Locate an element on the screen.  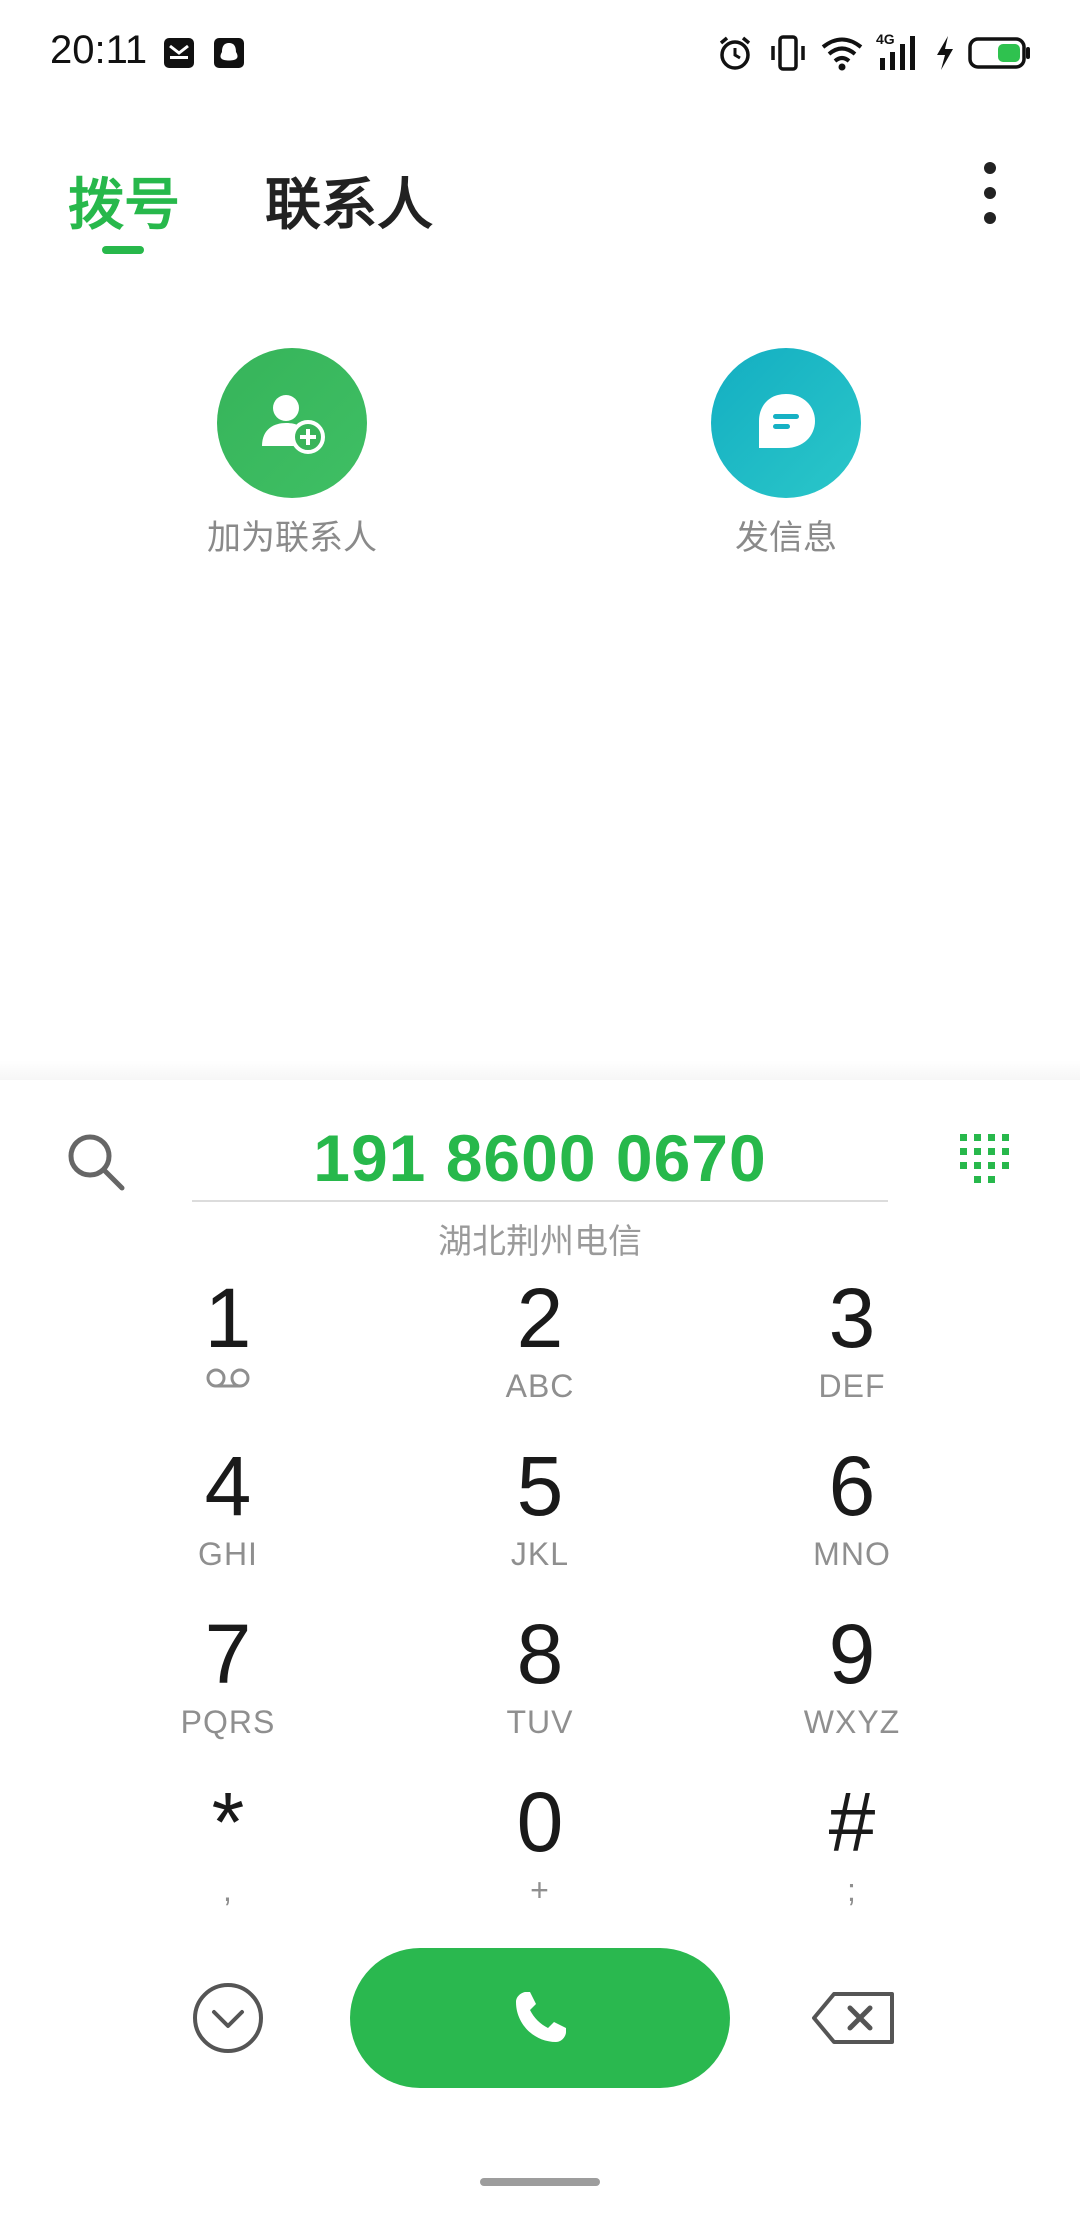
add-contact-icon is located at coordinates (293, 424).